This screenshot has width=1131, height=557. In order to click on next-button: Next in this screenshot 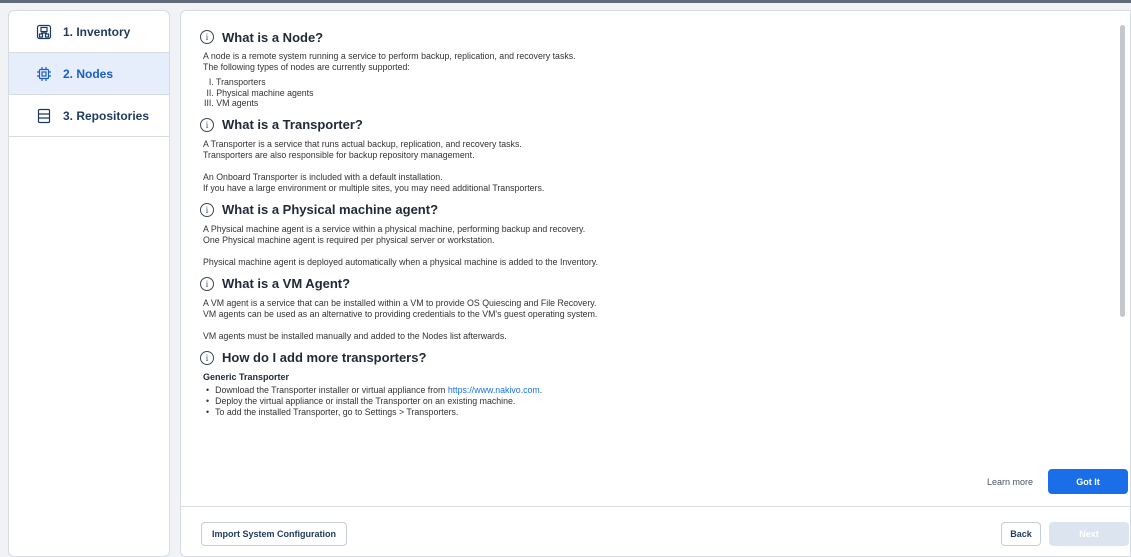, I will do `click(1089, 534)`.